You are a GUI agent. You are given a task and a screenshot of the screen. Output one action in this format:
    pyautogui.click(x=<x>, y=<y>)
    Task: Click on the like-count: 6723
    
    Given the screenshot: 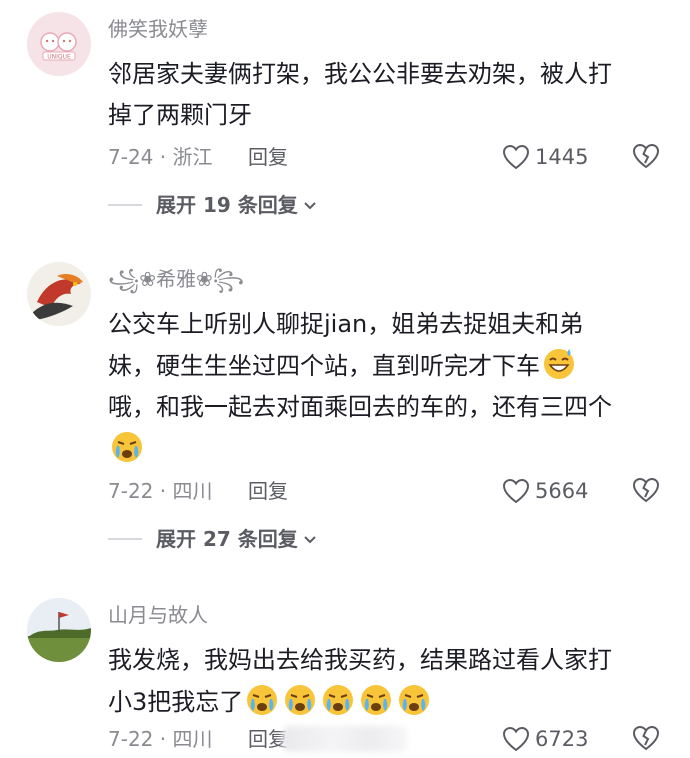 What is the action you would take?
    pyautogui.click(x=562, y=739)
    